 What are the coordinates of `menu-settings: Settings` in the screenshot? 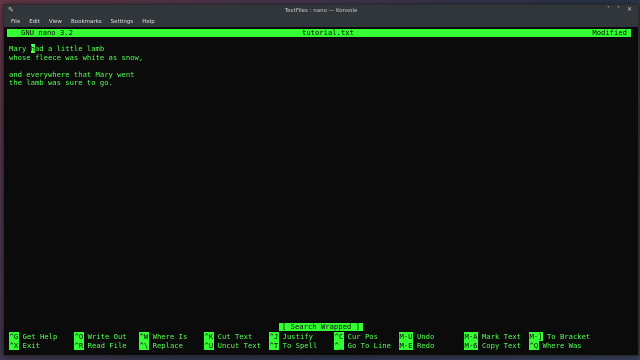 It's located at (122, 22).